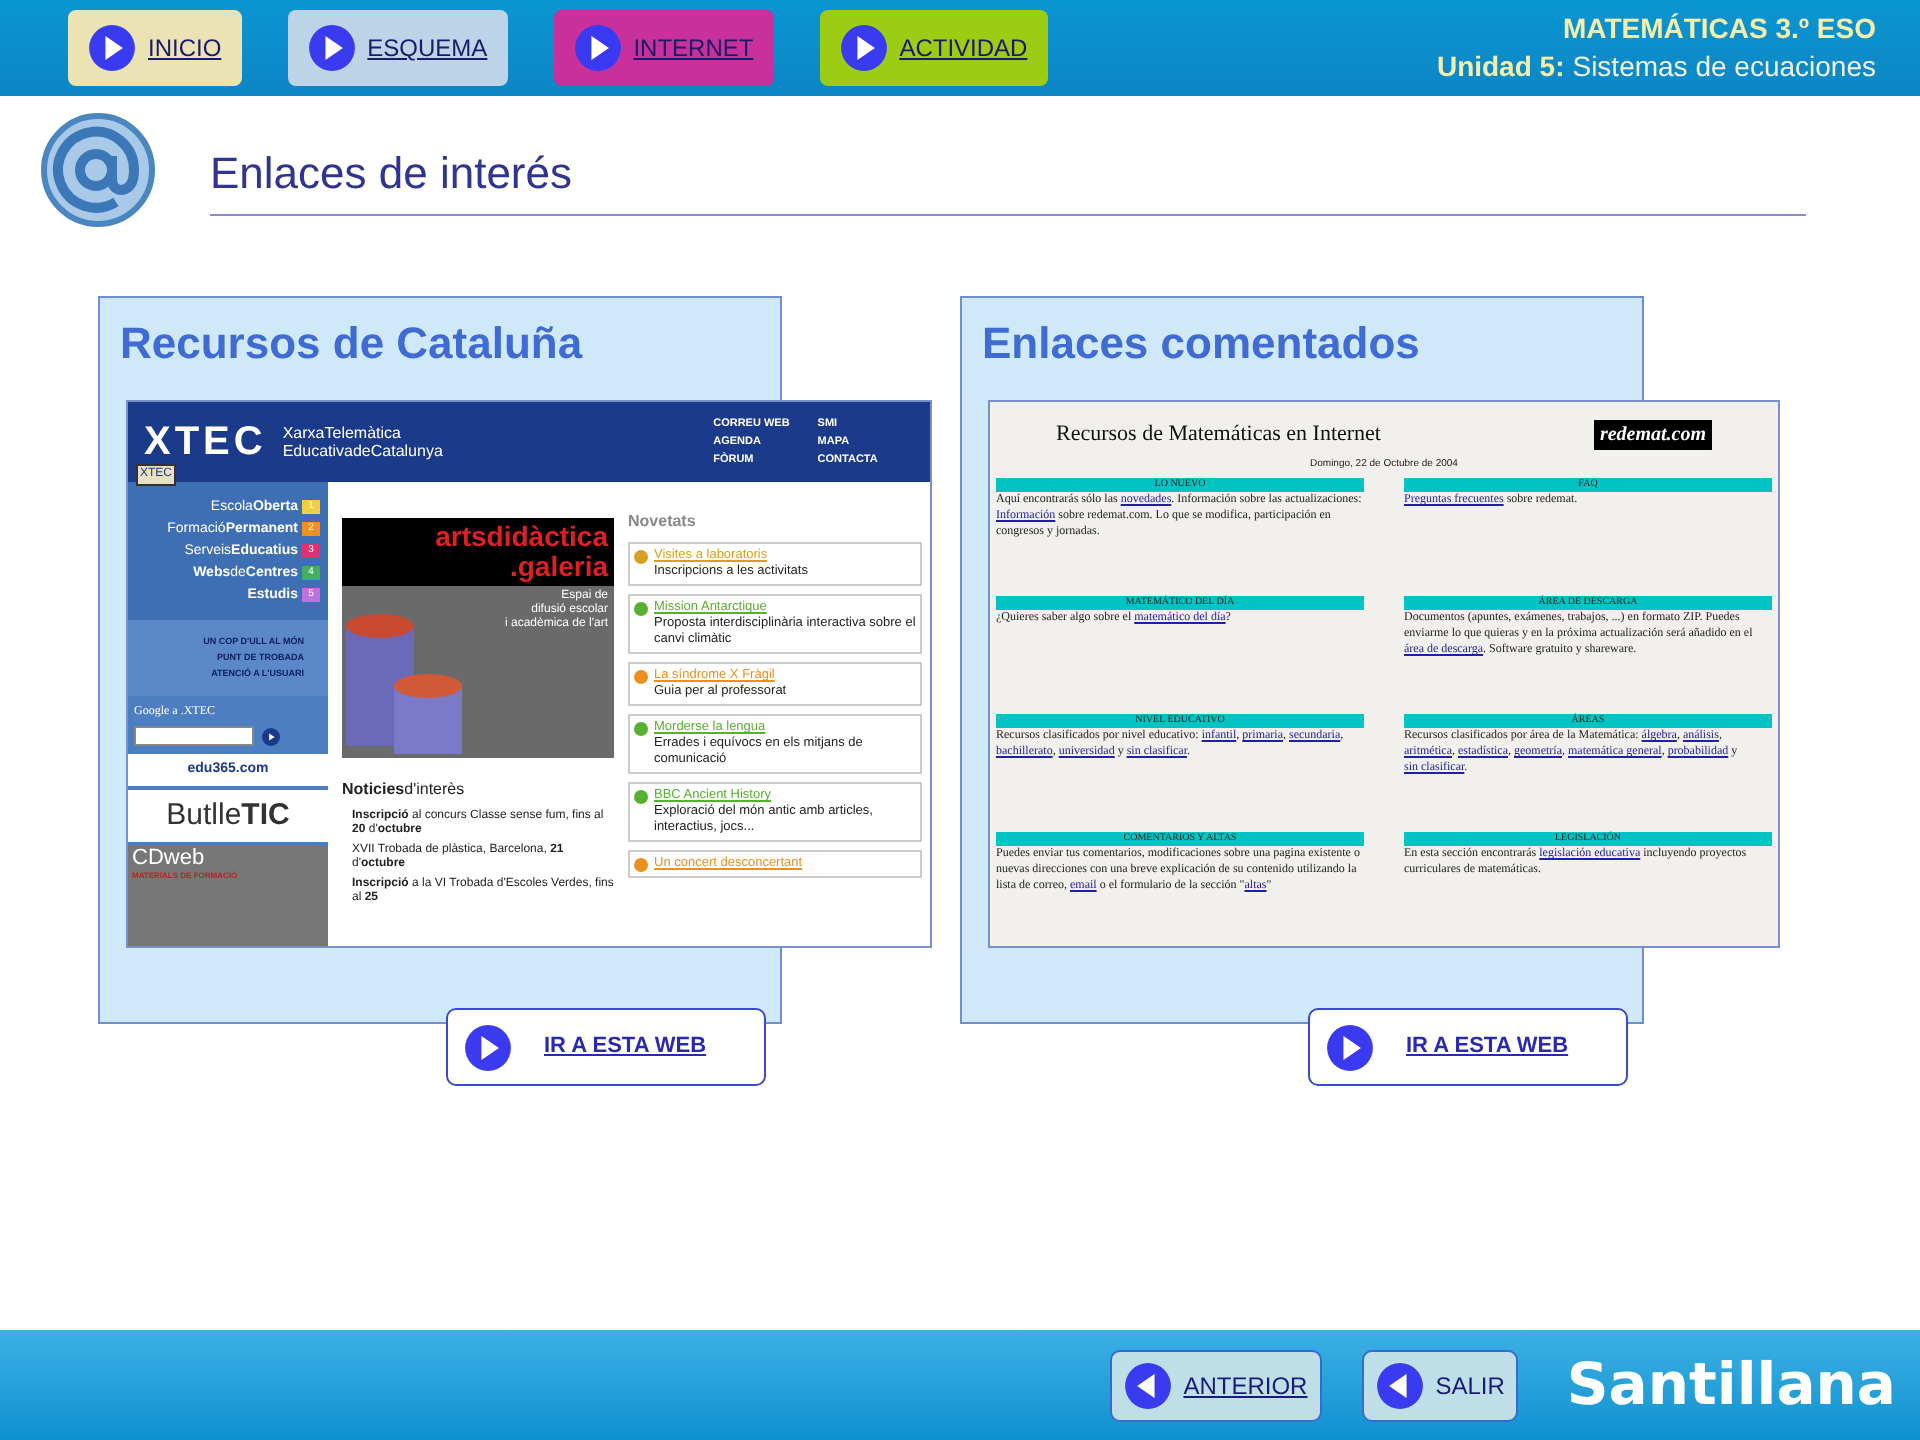  I want to click on site-banner: ButlleTIC, so click(228, 816).